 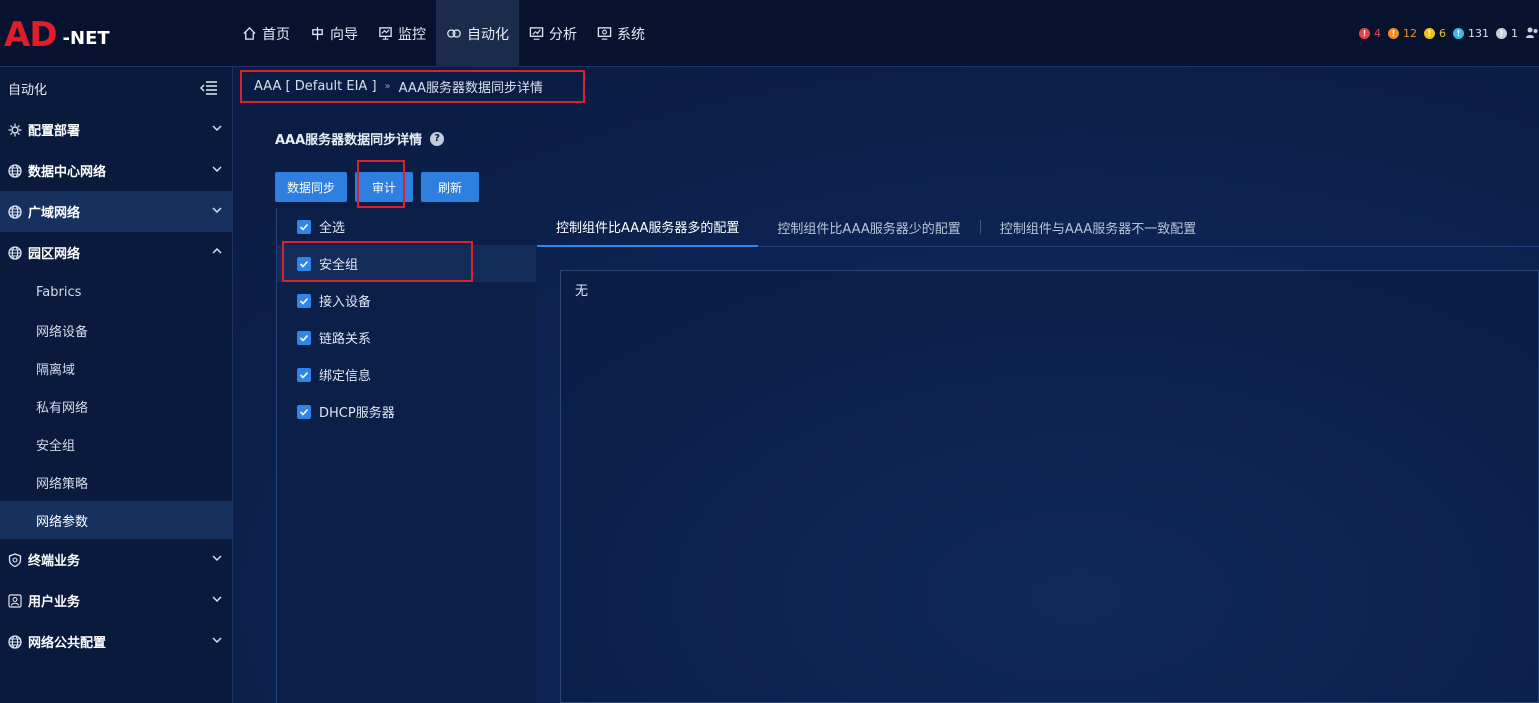 What do you see at coordinates (345, 339) in the screenshot?
I see `check-label-link-relation: 链路关系` at bounding box center [345, 339].